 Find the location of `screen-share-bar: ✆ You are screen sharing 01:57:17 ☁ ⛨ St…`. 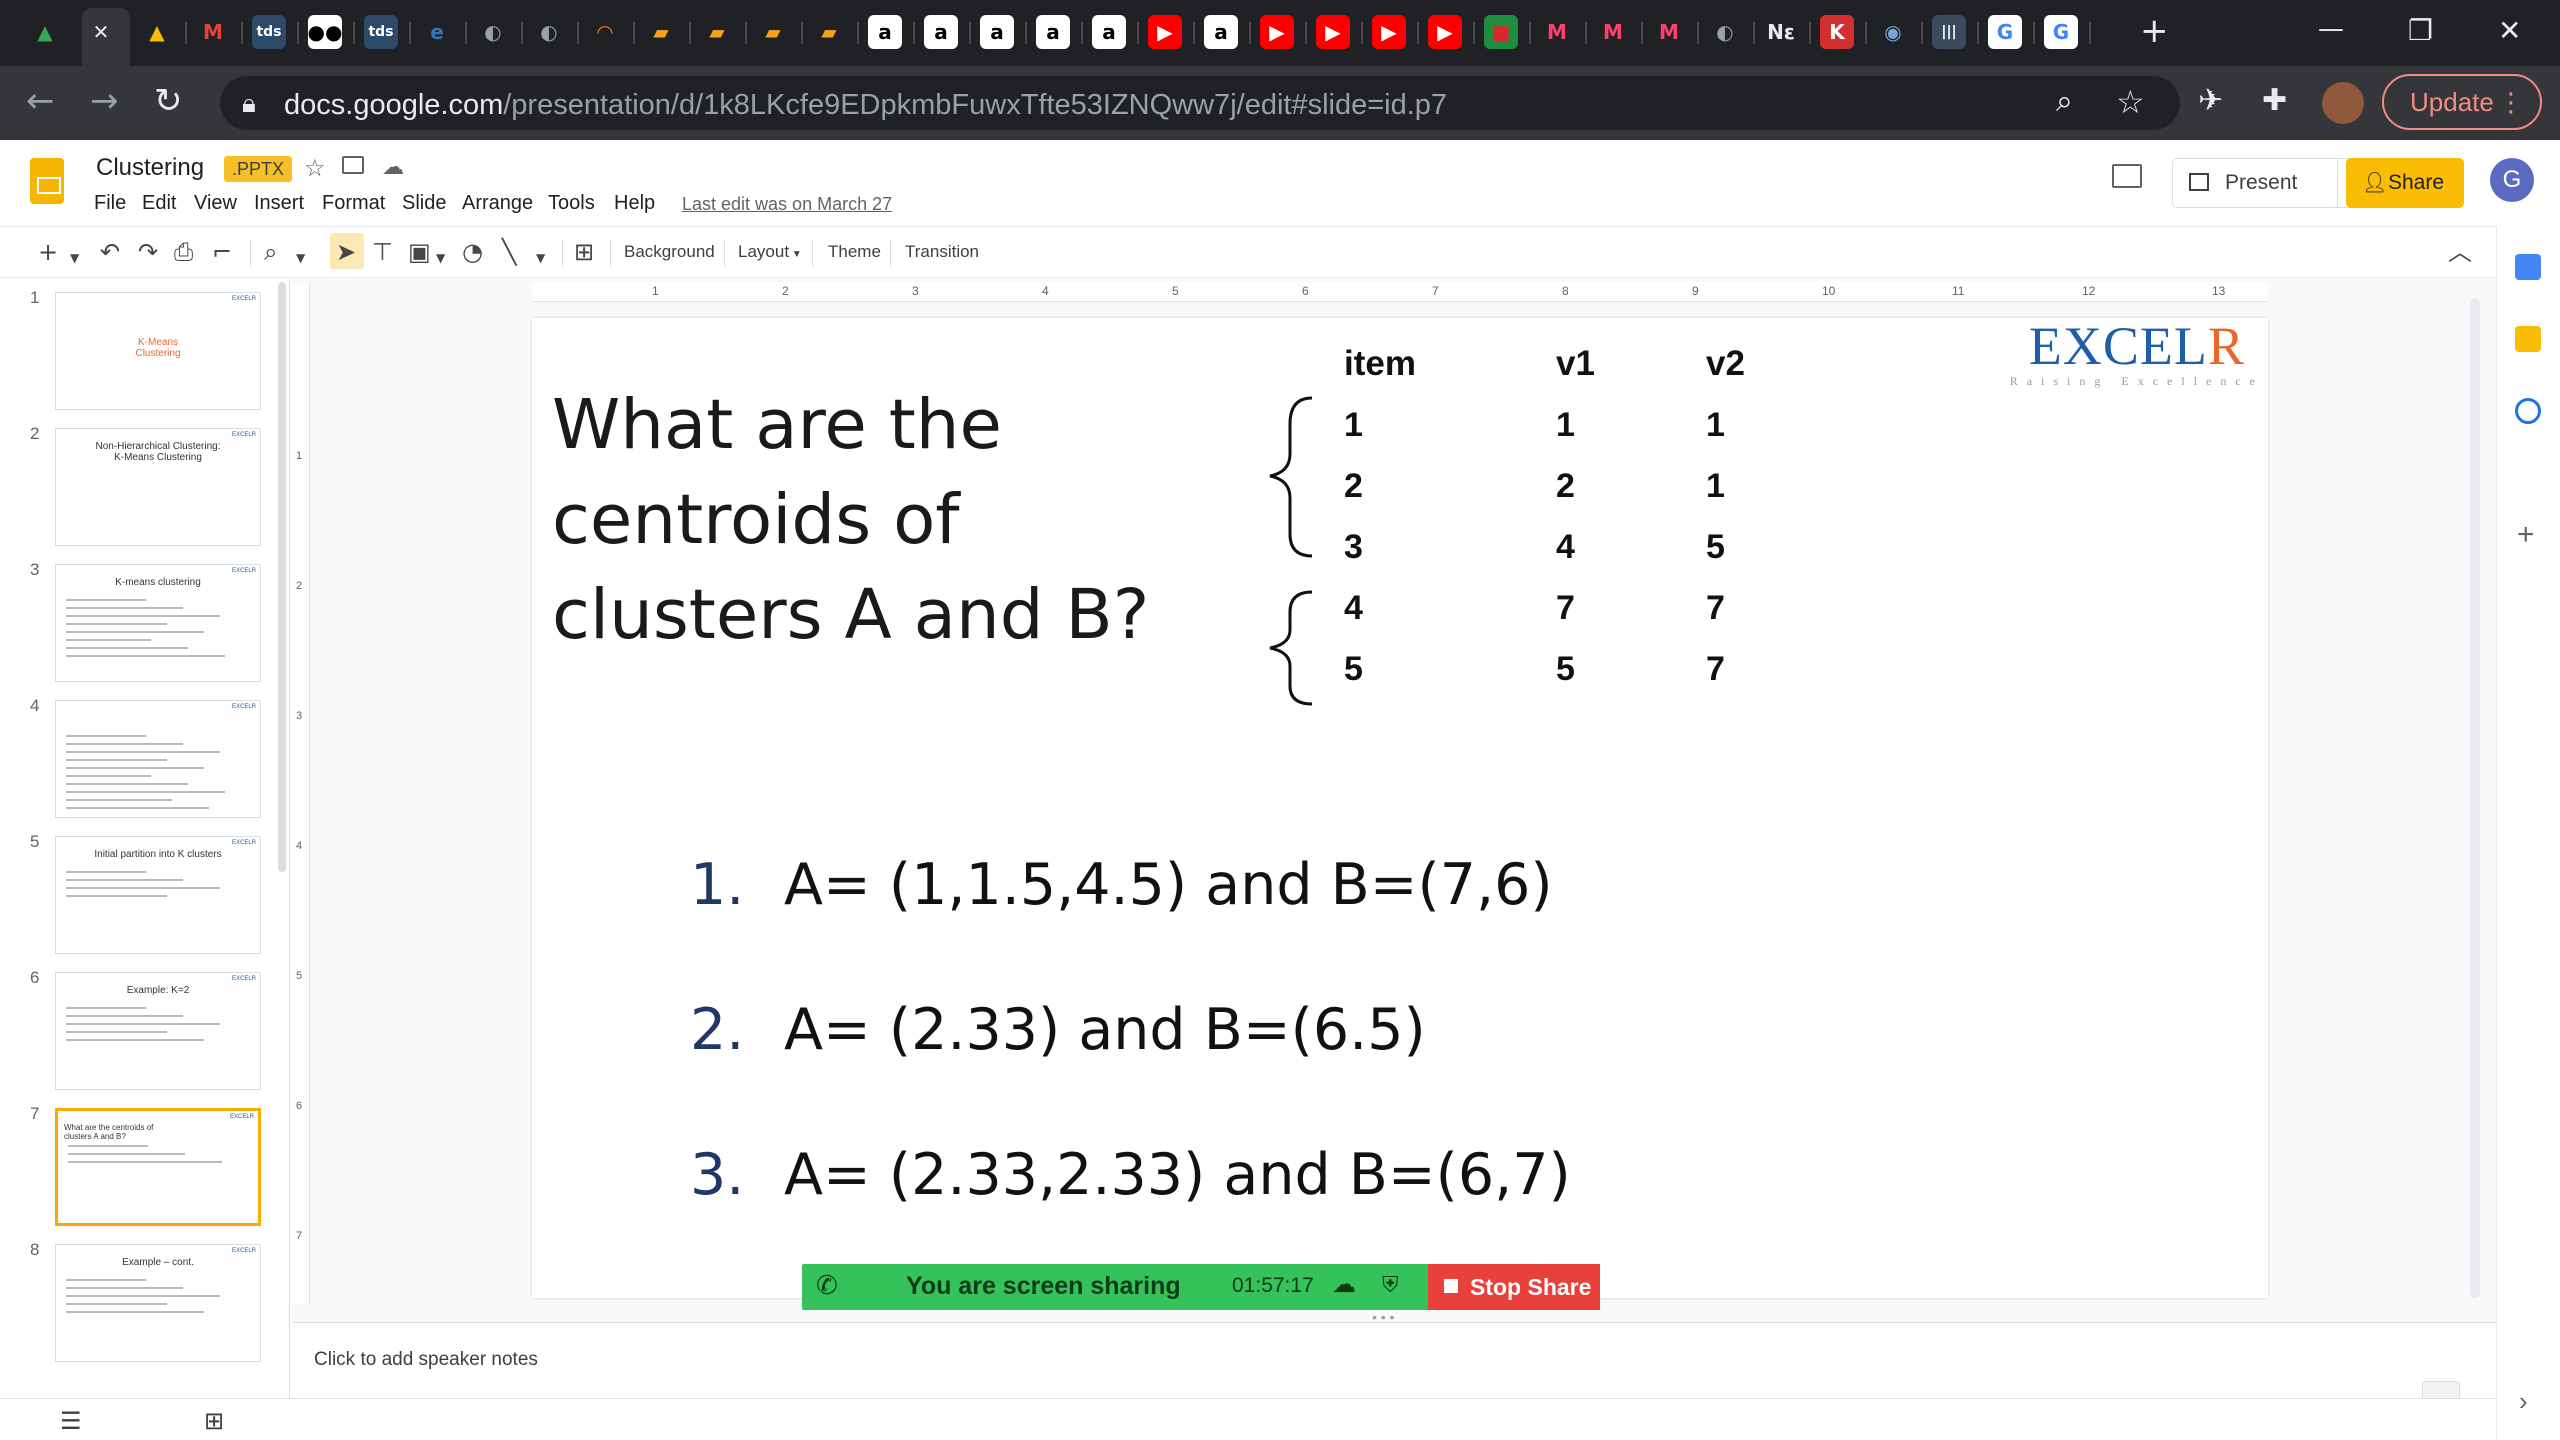

screen-share-bar: ✆ You are screen sharing 01:57:17 ☁ ⛨ St… is located at coordinates (1201, 1287).